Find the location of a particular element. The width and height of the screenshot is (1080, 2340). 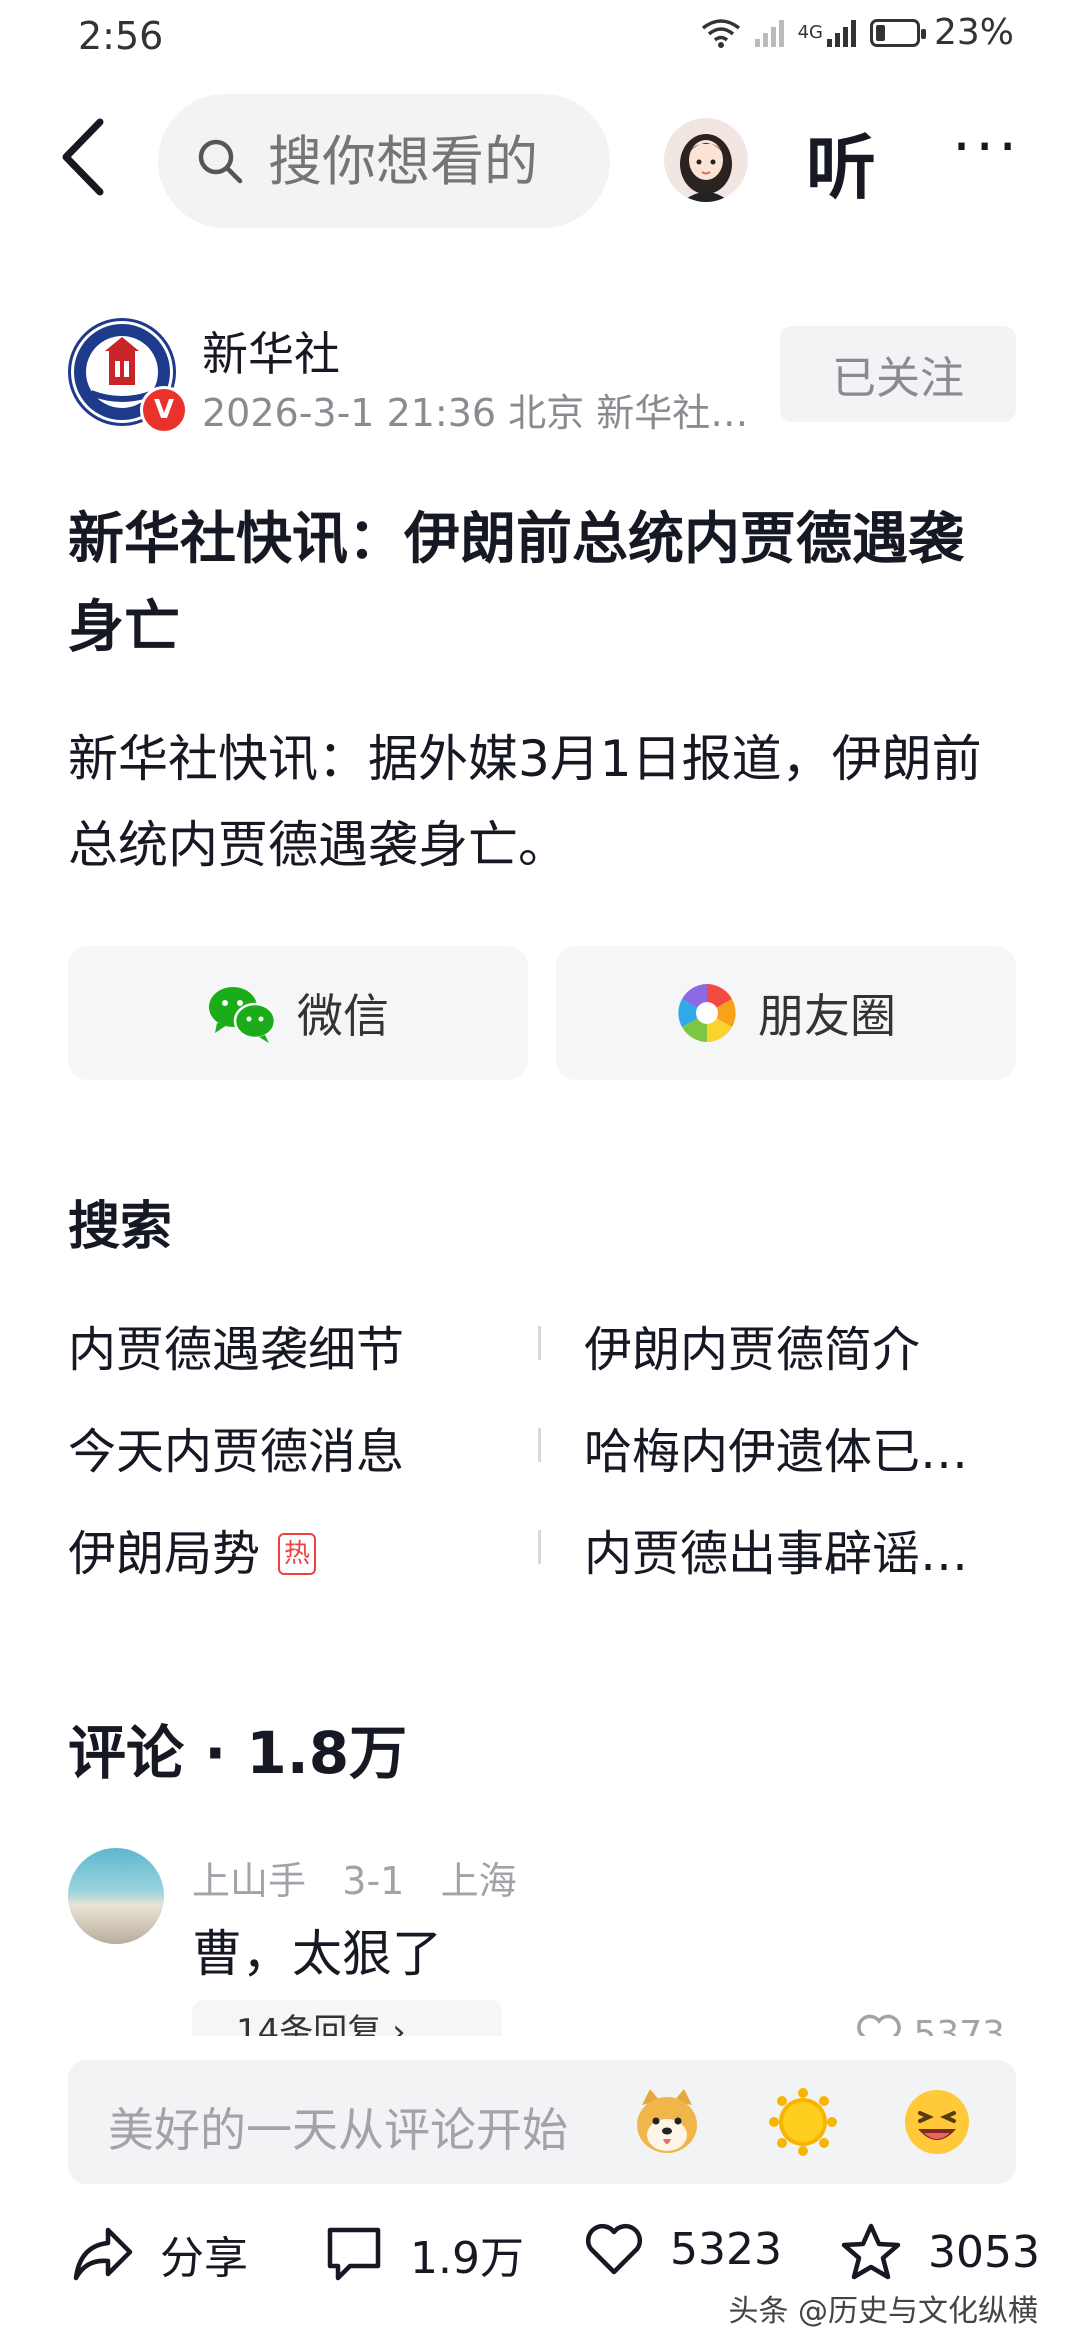

search-section-heading: 搜索 is located at coordinates (120, 1227).